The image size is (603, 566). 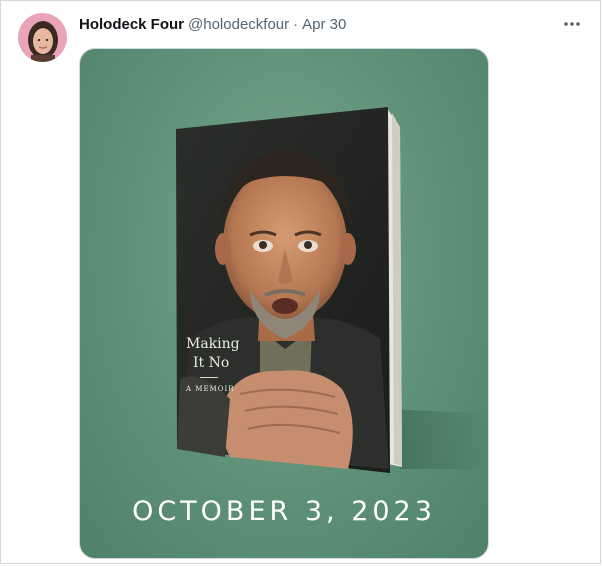 What do you see at coordinates (210, 389) in the screenshot?
I see `book-subtitle: A MEMOIR` at bounding box center [210, 389].